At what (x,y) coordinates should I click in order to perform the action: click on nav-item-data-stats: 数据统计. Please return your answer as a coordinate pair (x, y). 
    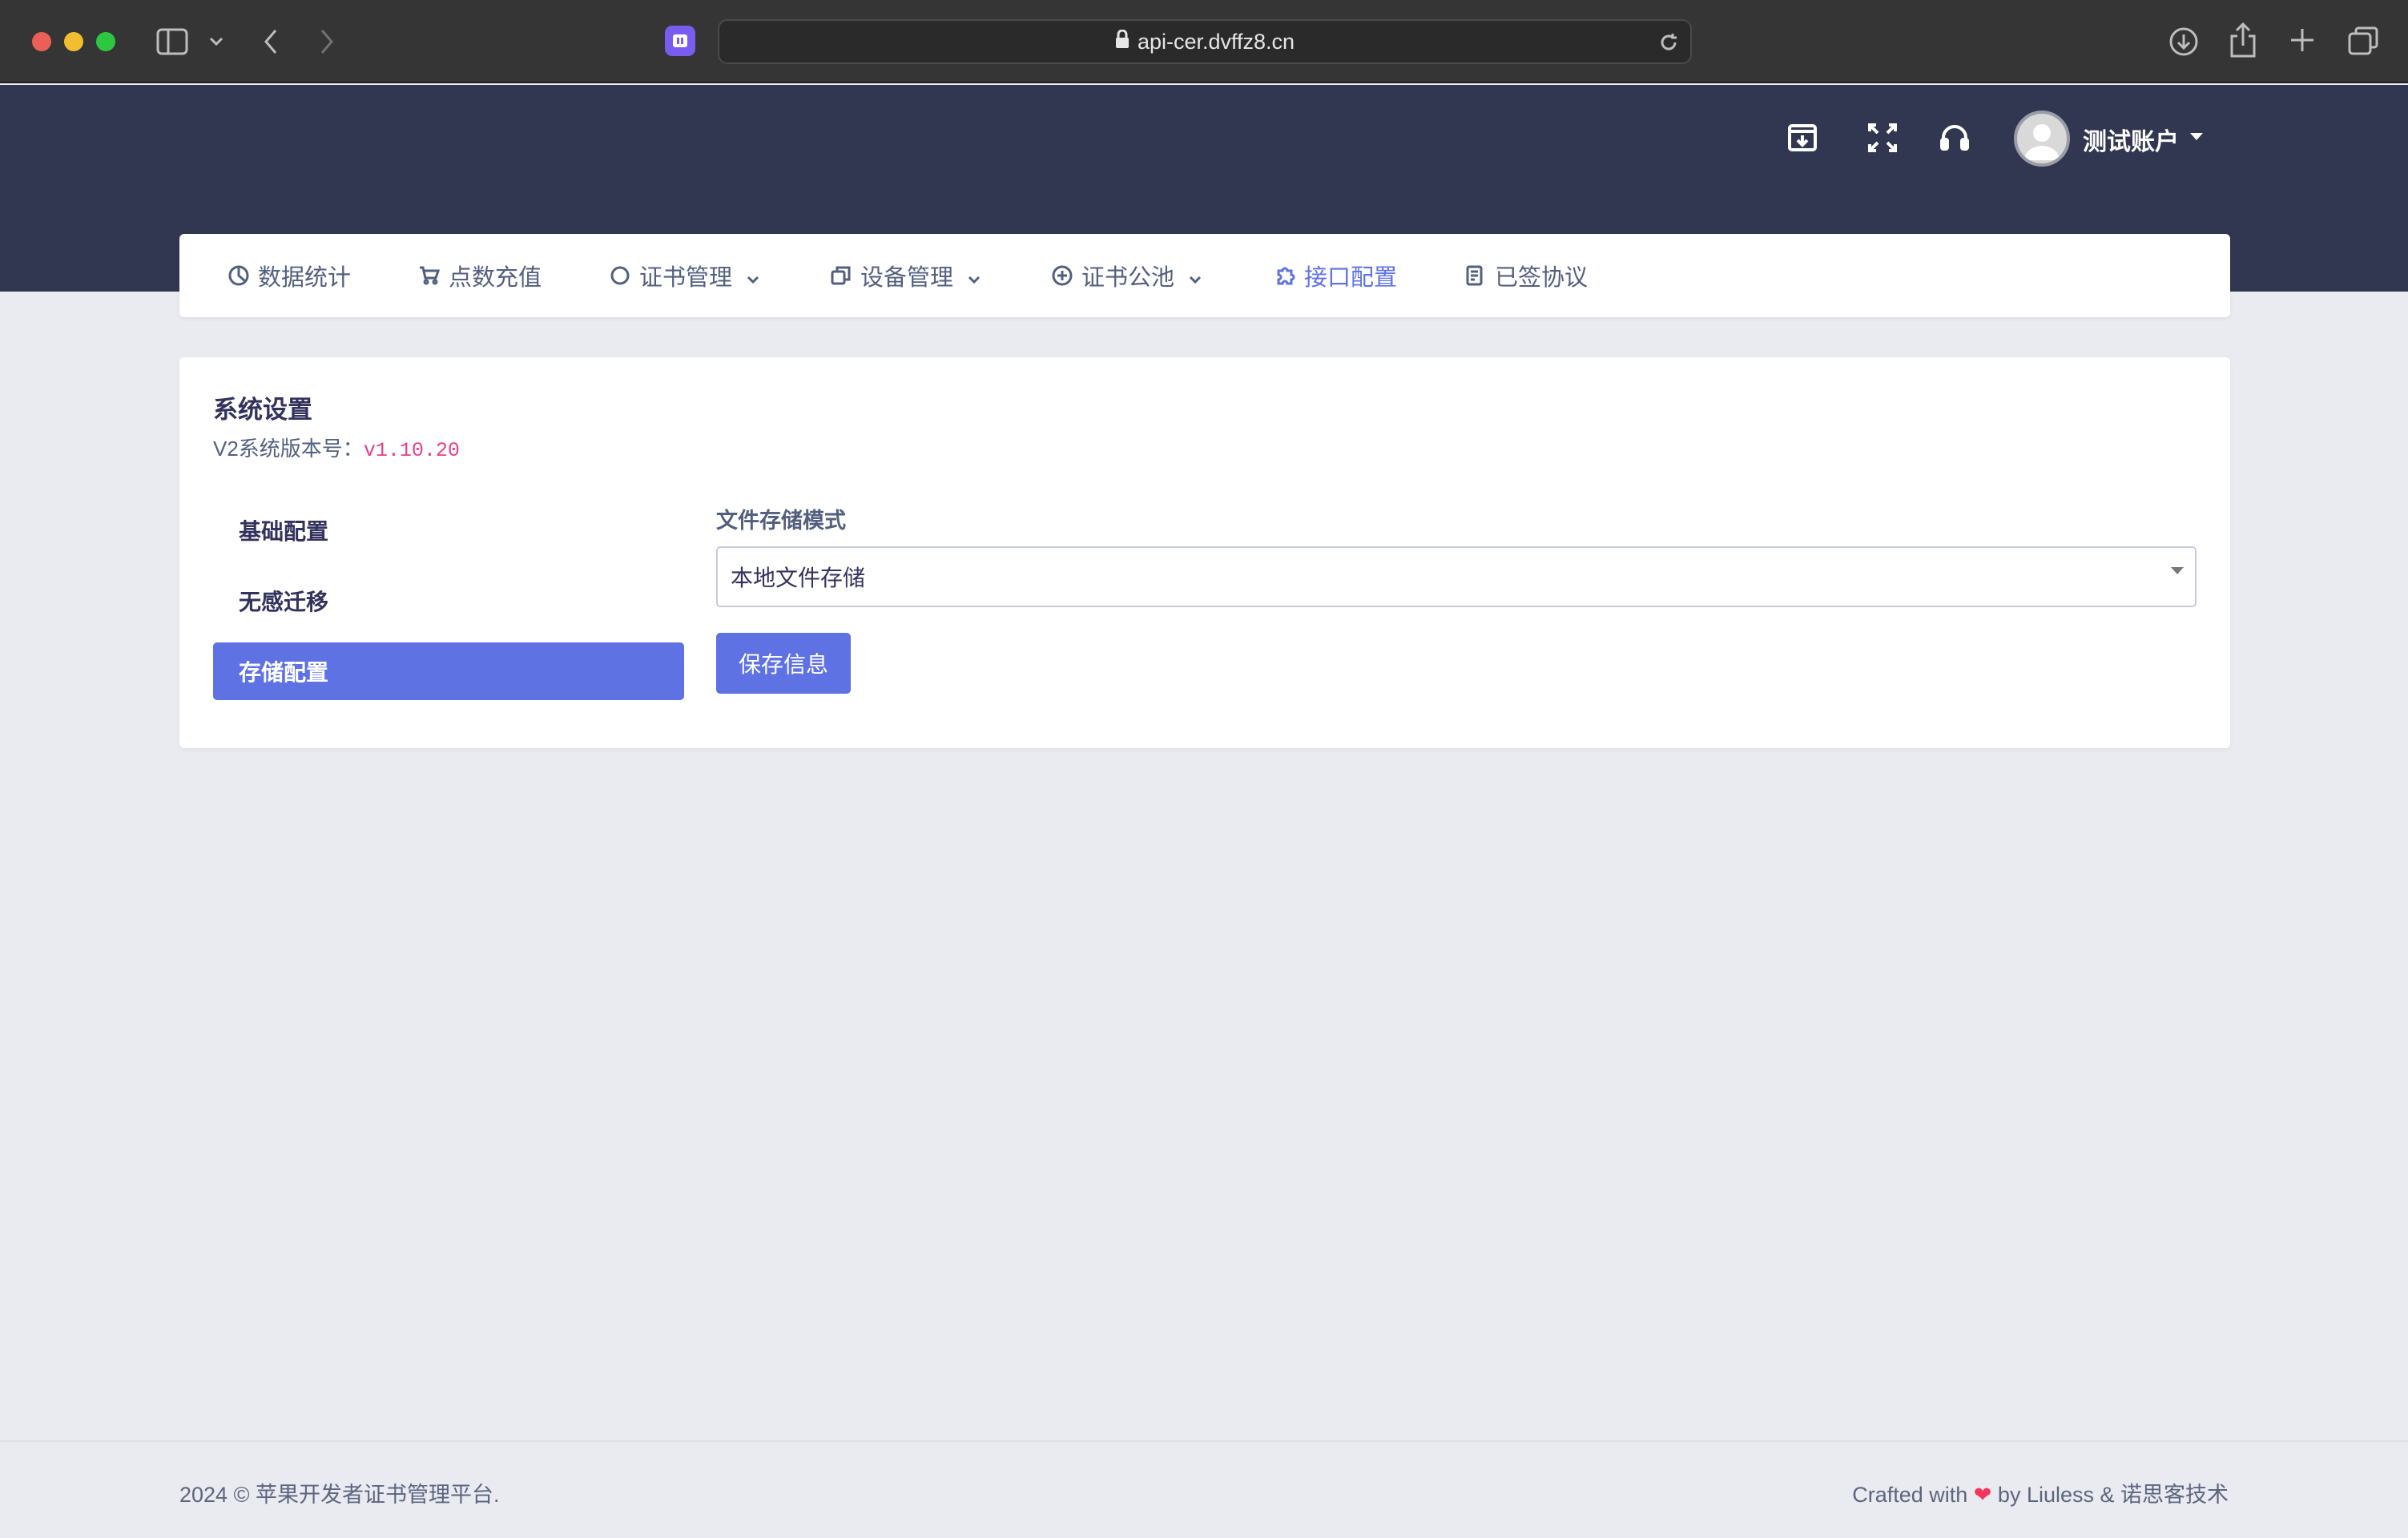
    Looking at the image, I should click on (289, 275).